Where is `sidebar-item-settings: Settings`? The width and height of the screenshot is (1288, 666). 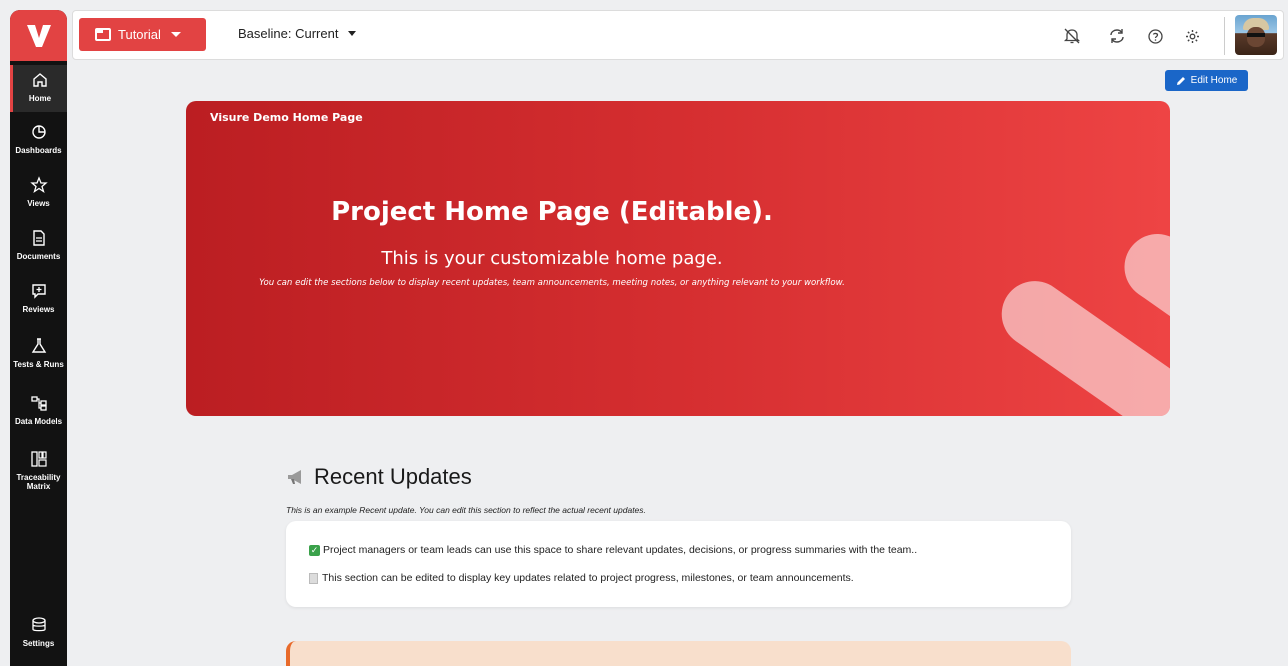
sidebar-item-settings: Settings is located at coordinates (38, 632).